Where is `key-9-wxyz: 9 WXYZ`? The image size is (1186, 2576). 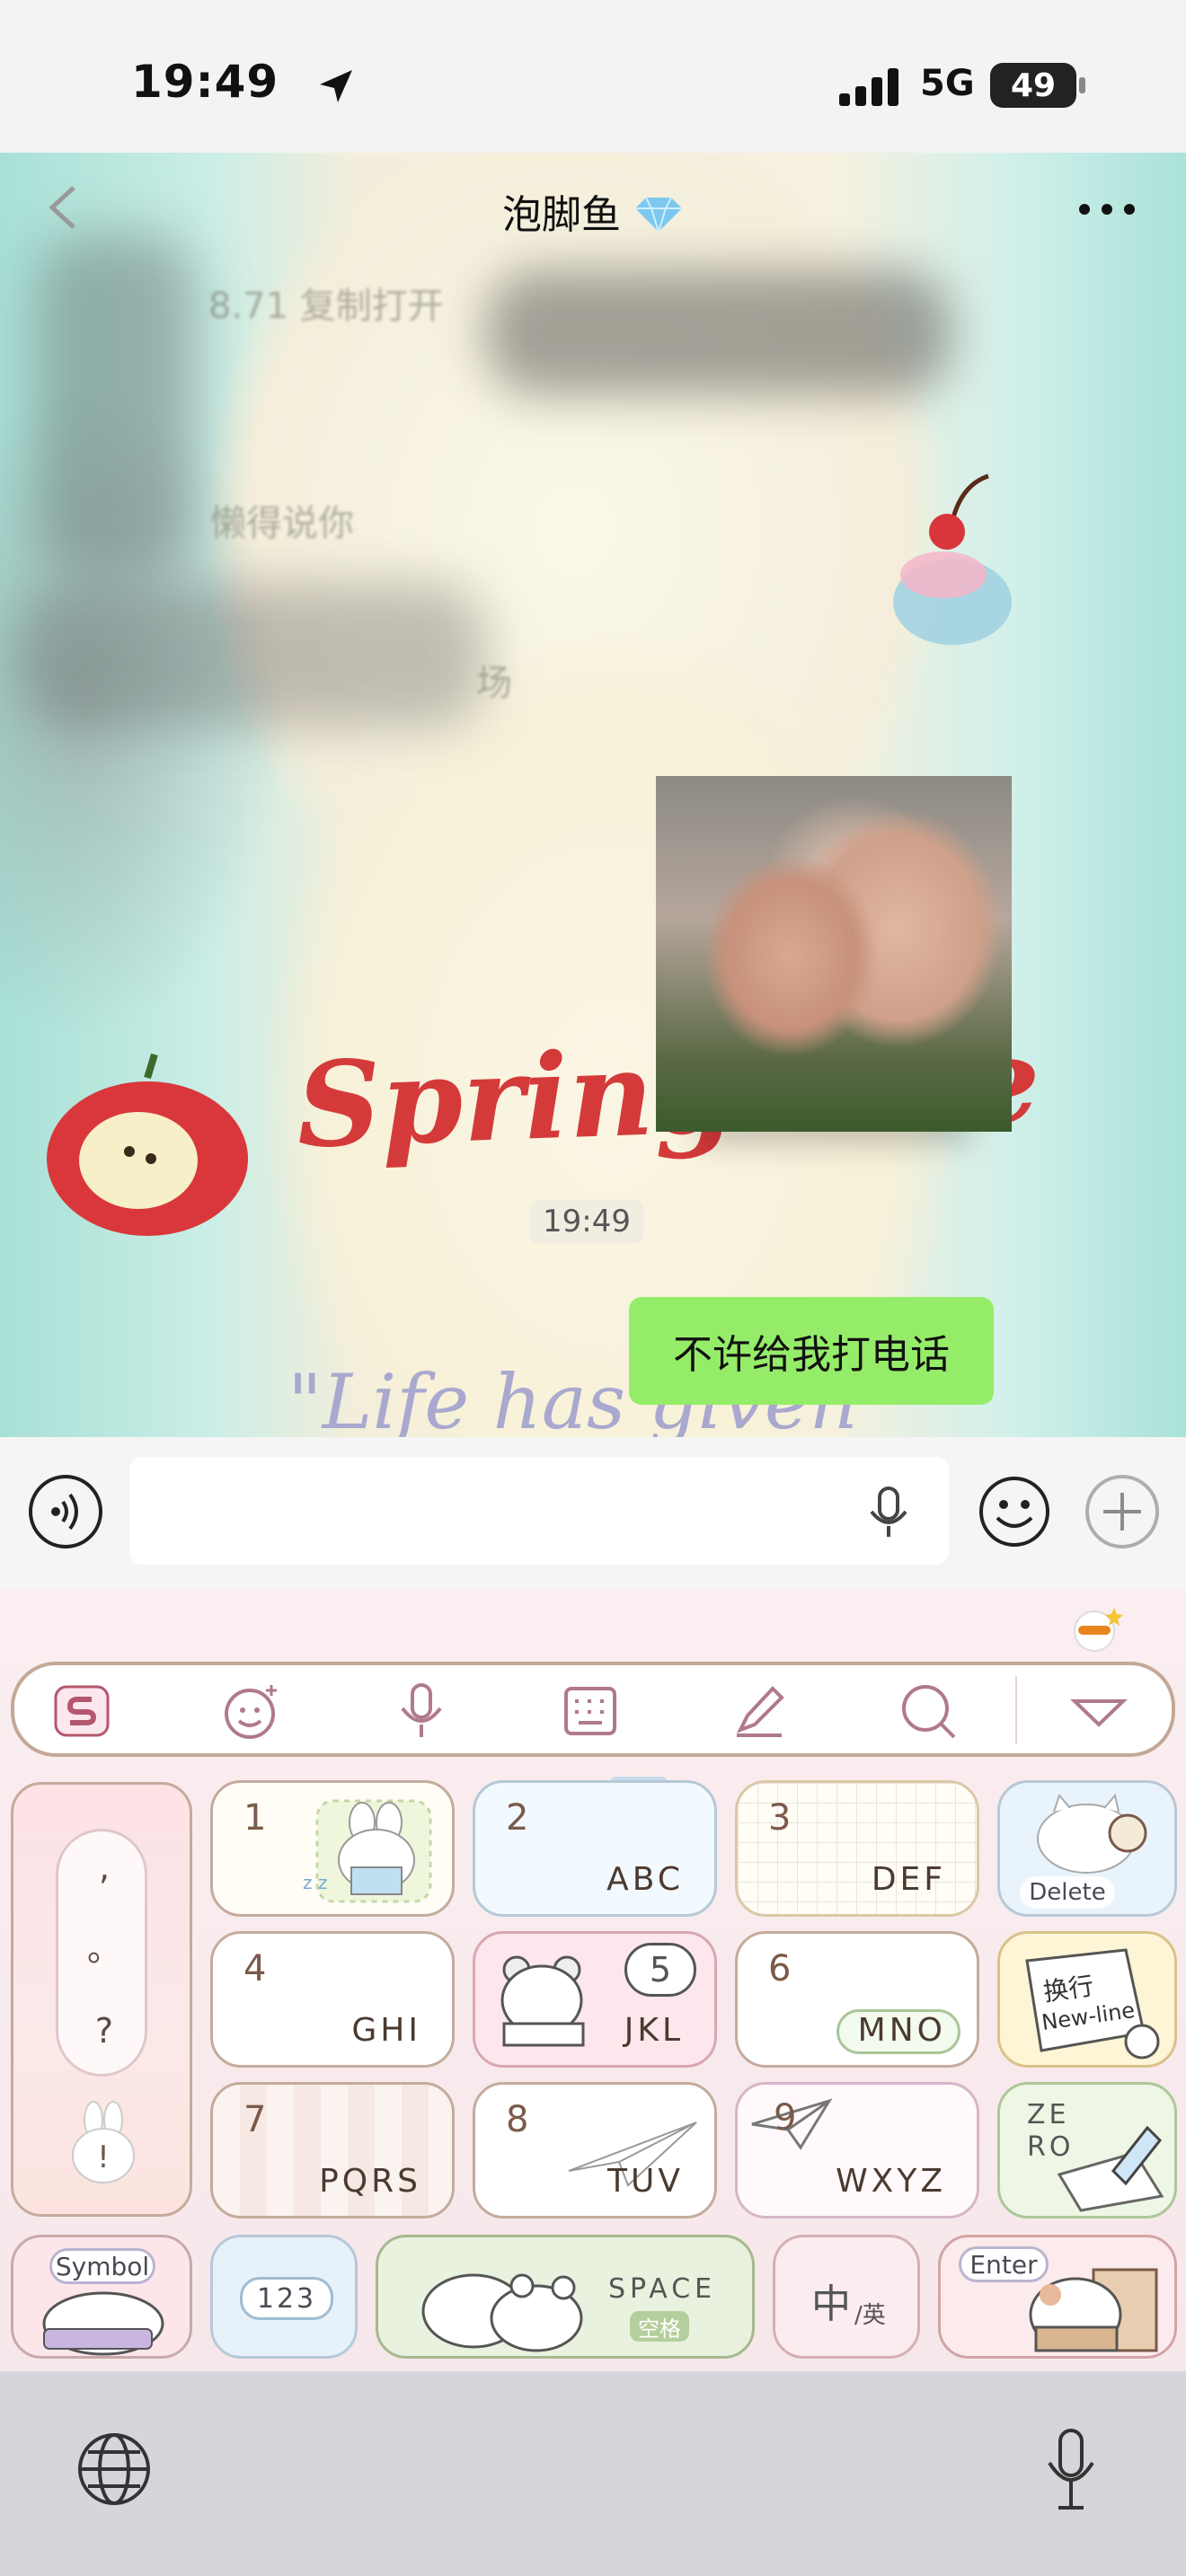 key-9-wxyz: 9 WXYZ is located at coordinates (857, 2150).